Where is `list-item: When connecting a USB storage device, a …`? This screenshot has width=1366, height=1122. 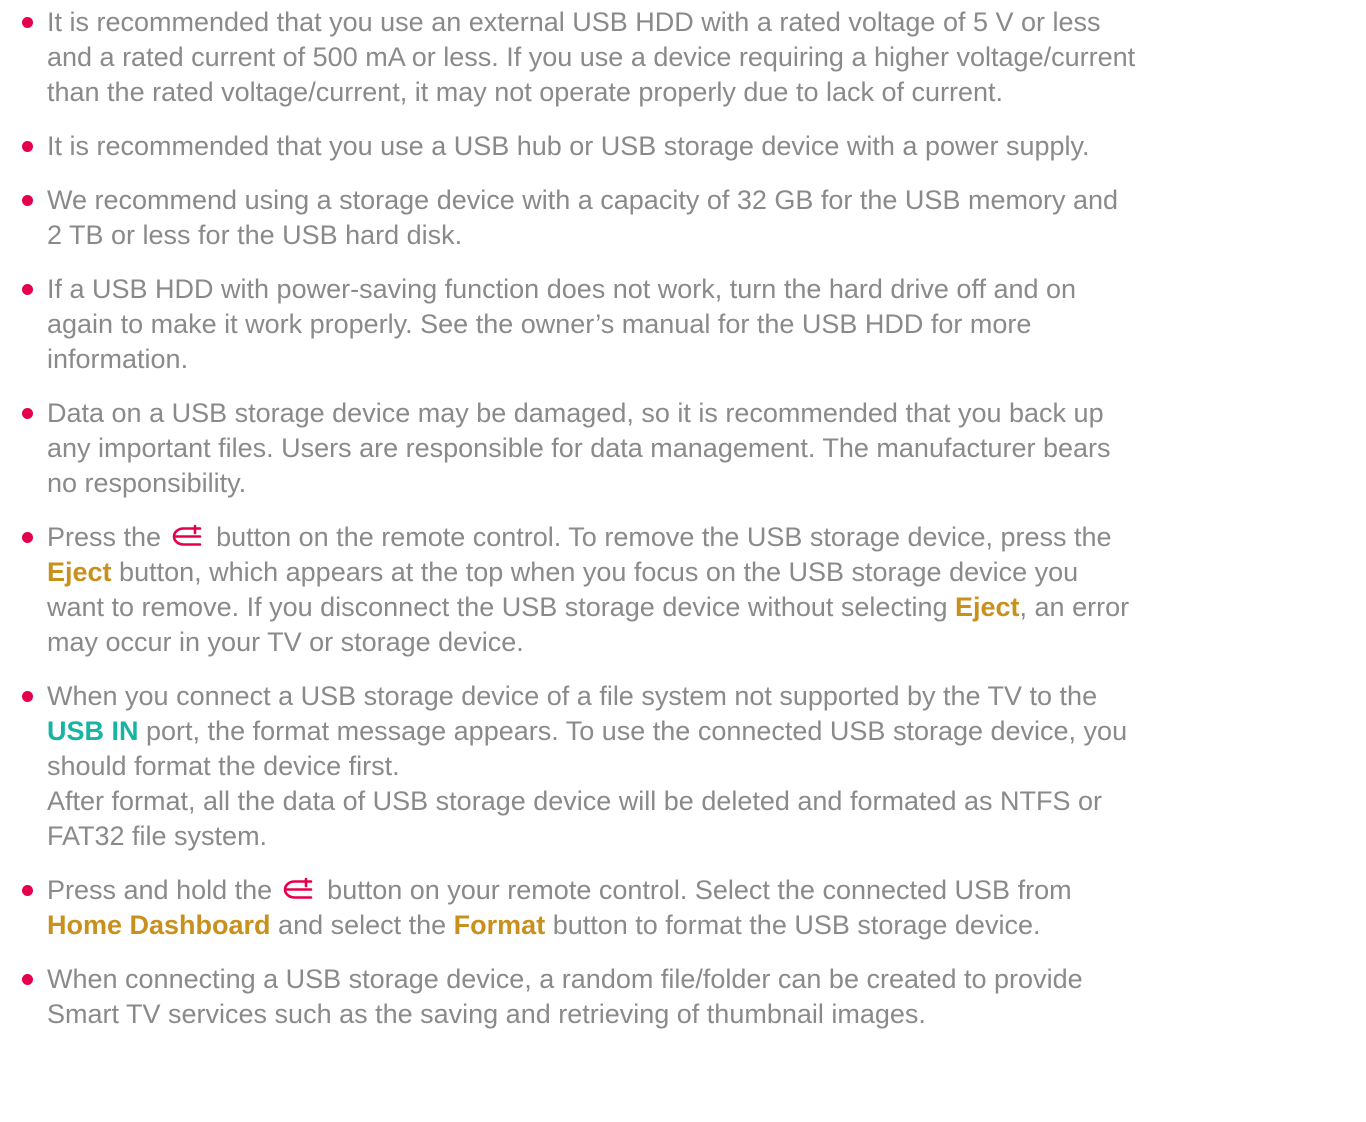
list-item: When connecting a USB storage device, a … is located at coordinates (683, 997).